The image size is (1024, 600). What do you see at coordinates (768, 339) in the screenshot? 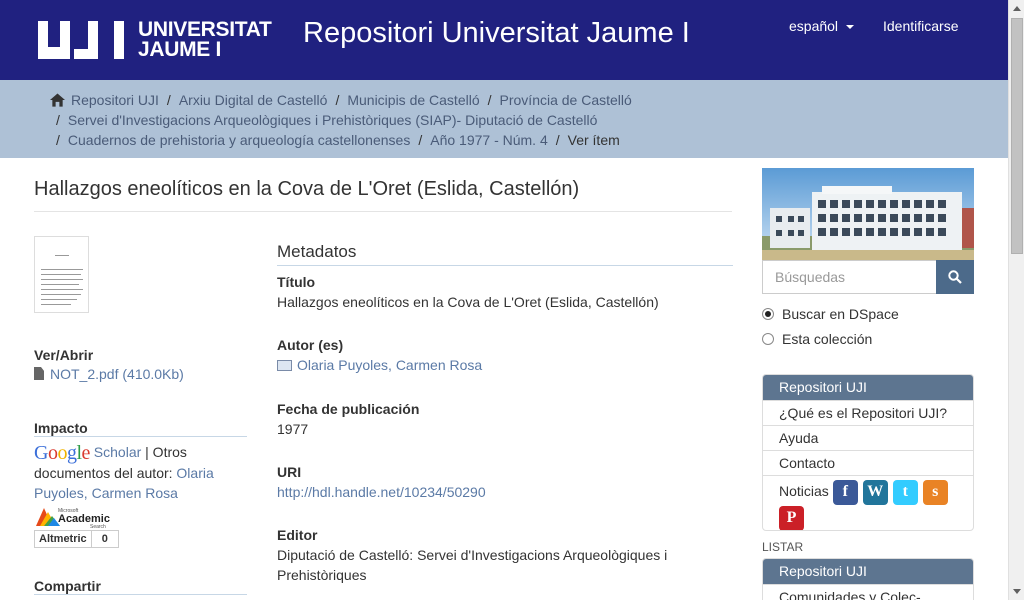
I see `radio-unselected` at bounding box center [768, 339].